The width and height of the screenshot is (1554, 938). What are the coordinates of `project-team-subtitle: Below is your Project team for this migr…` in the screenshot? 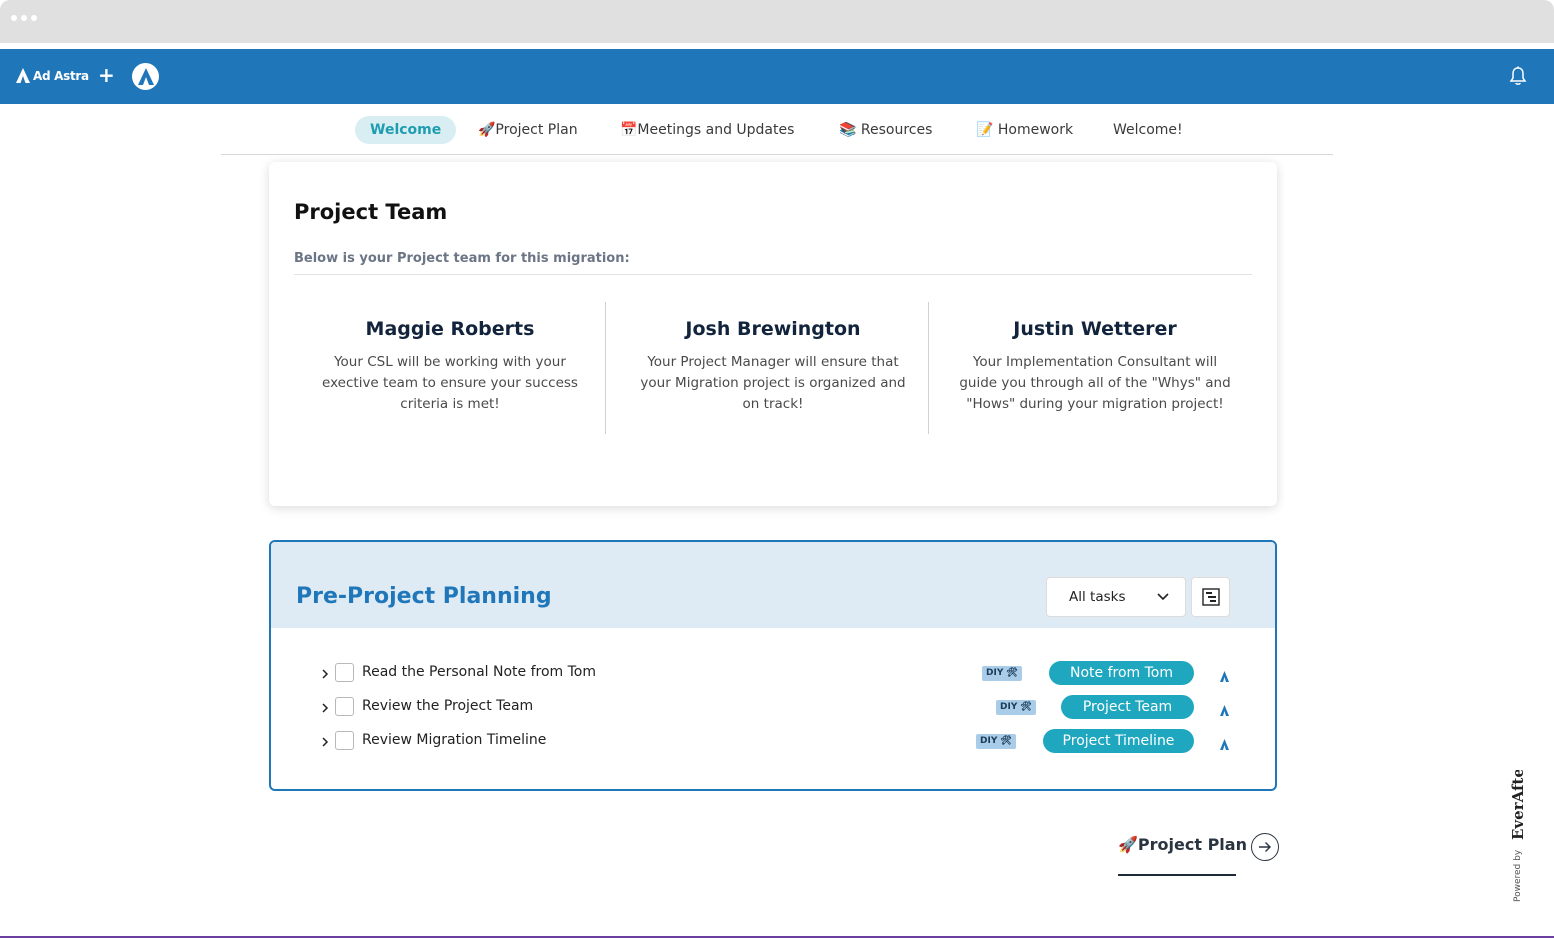 It's located at (462, 258).